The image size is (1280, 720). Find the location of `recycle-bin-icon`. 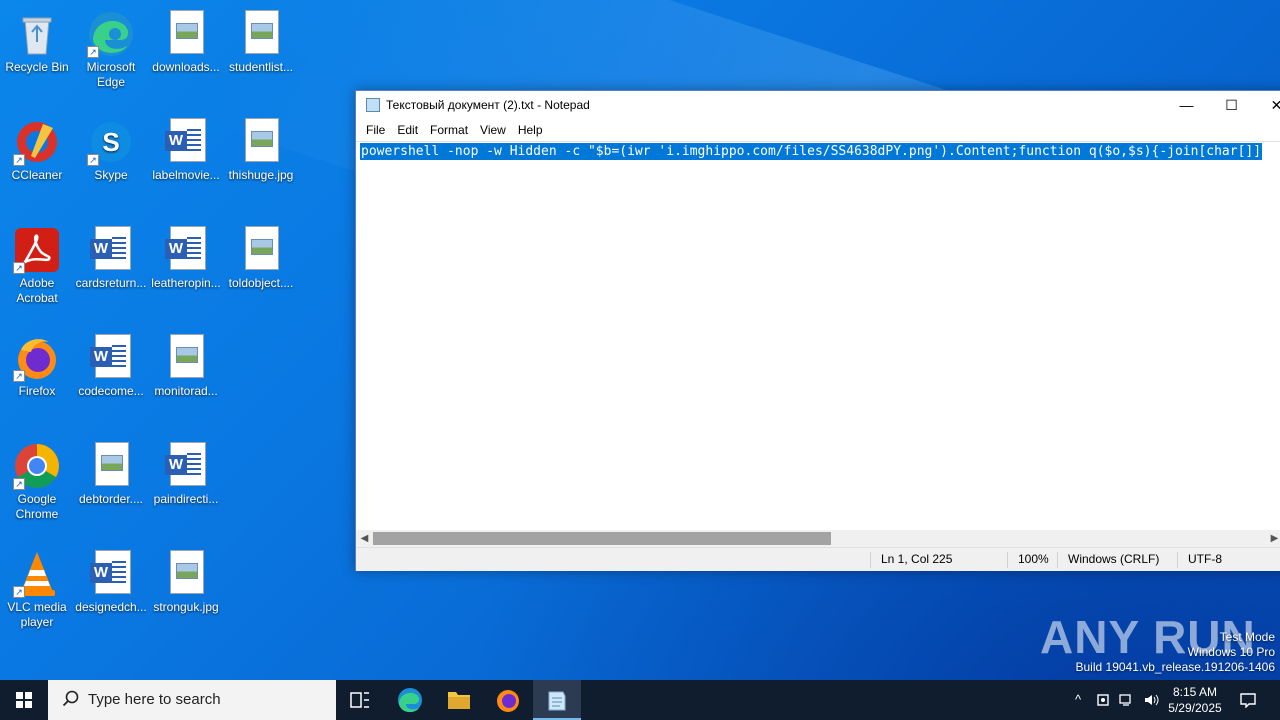

recycle-bin-icon is located at coordinates (37, 34).